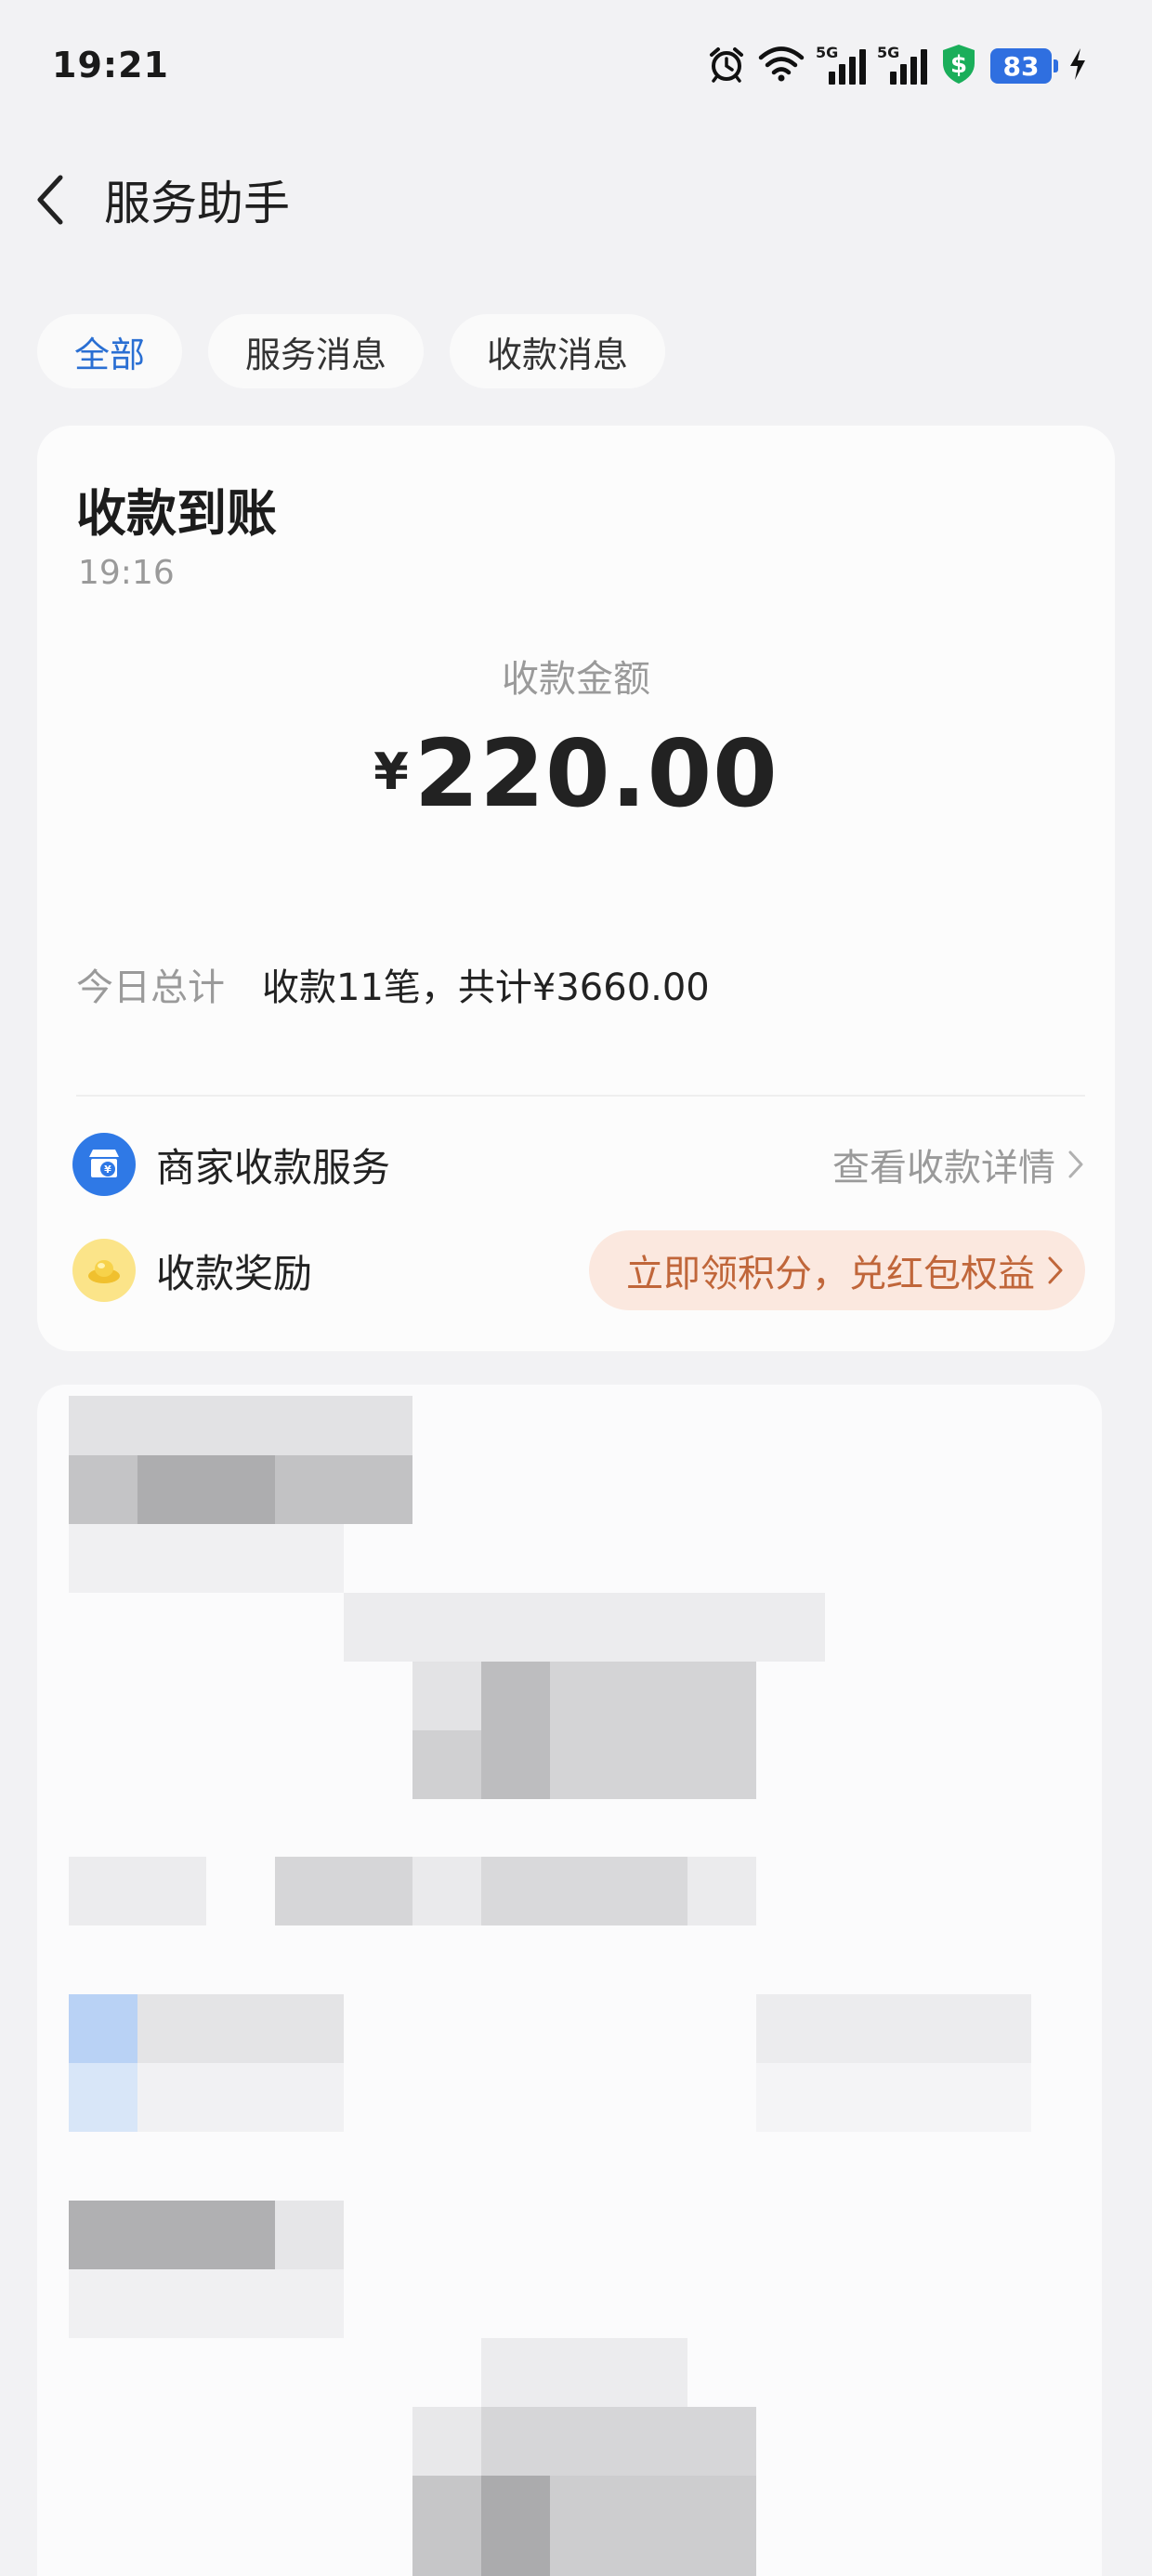  I want to click on claim-points-button: 立即领积分，兑红包权益, so click(837, 1270).